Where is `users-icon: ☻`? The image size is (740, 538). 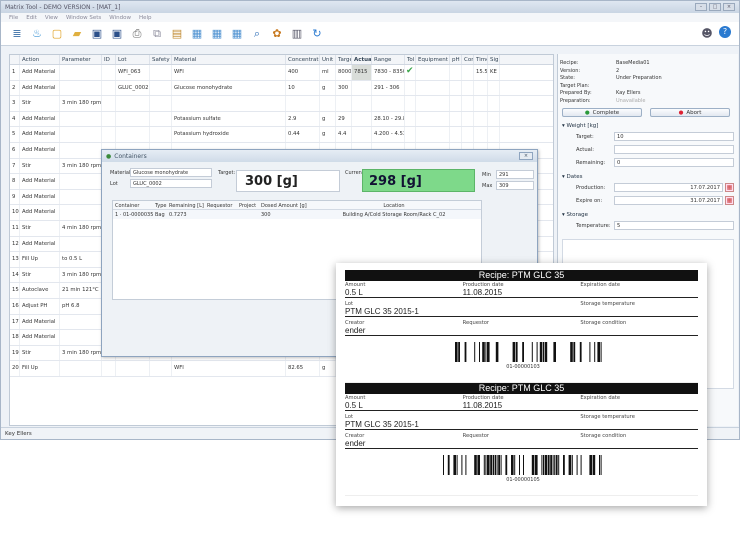 users-icon: ☻ is located at coordinates (707, 34).